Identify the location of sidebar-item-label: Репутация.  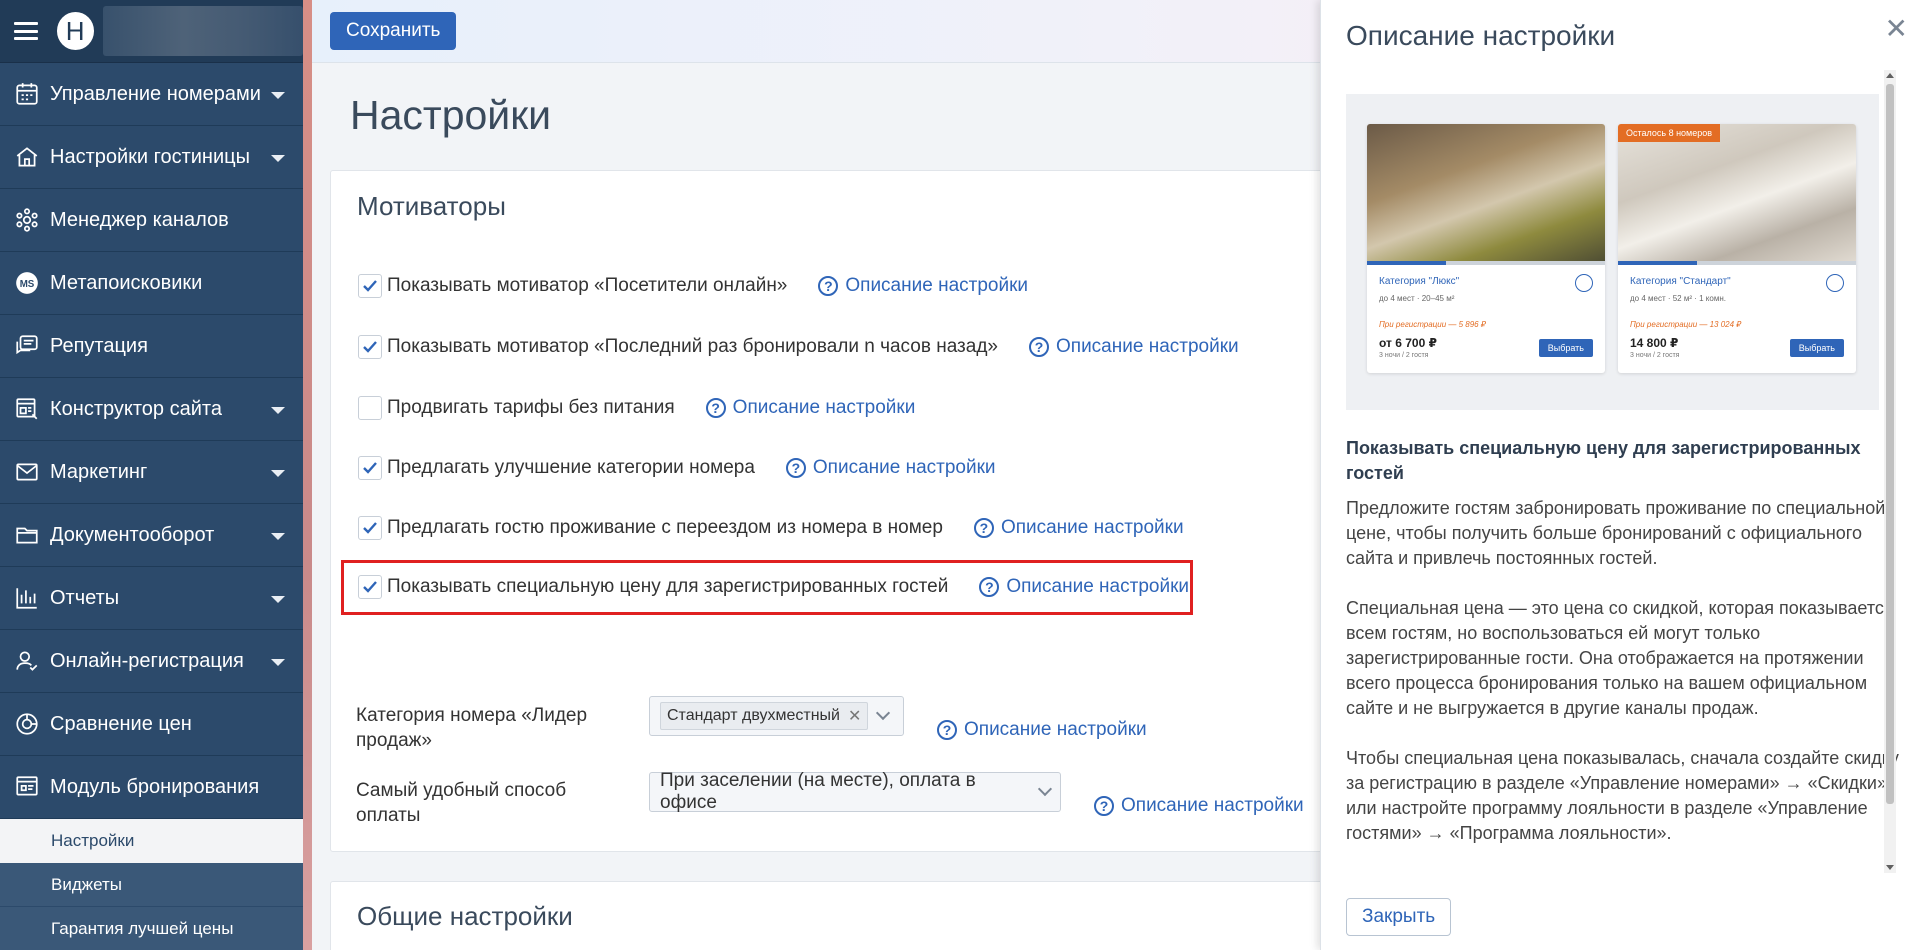
(99, 345).